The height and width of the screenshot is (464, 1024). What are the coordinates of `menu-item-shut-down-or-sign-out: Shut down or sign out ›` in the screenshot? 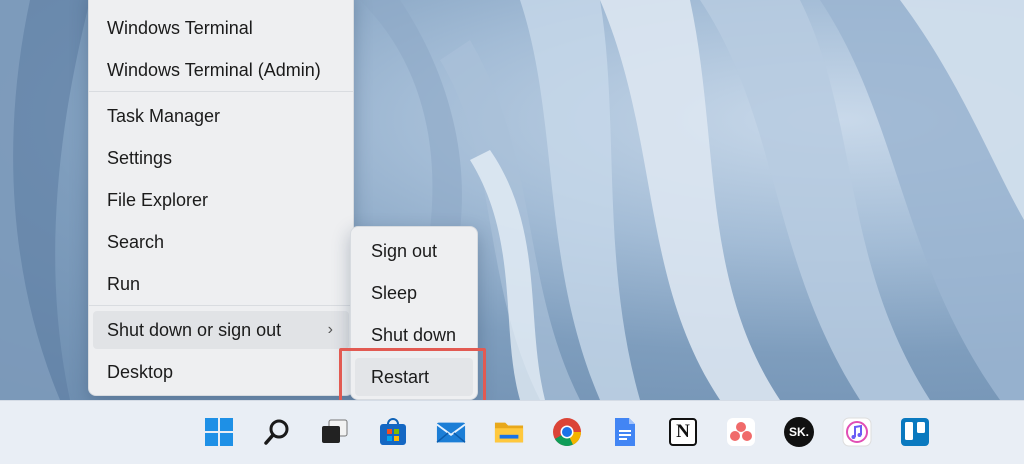 It's located at (221, 330).